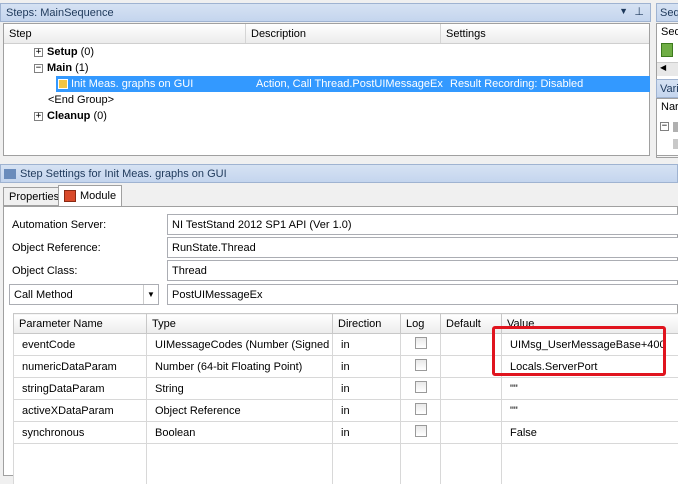  What do you see at coordinates (125, 33) in the screenshot?
I see `col-step: Step` at bounding box center [125, 33].